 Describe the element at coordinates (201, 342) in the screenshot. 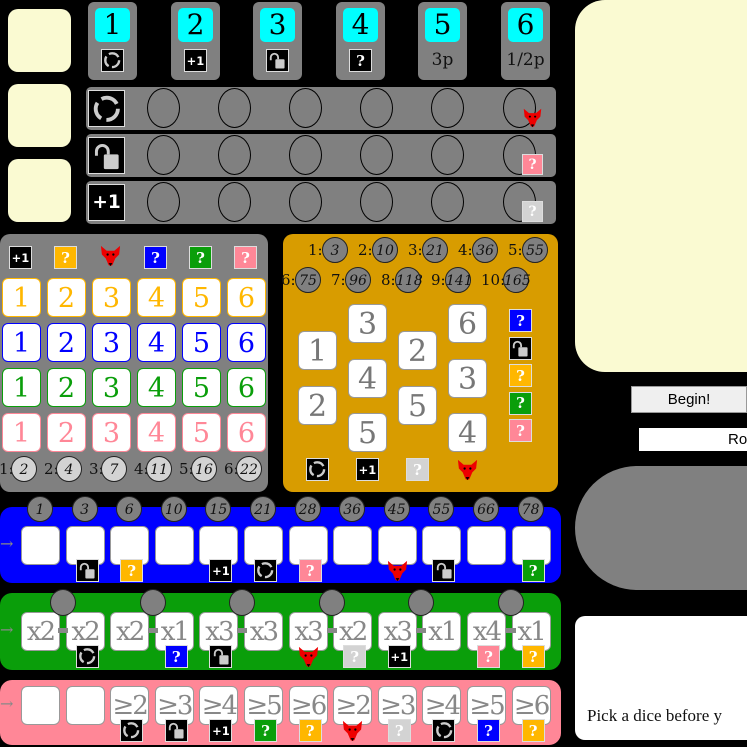

I see `grid-cell-blue-5: 5` at that location.